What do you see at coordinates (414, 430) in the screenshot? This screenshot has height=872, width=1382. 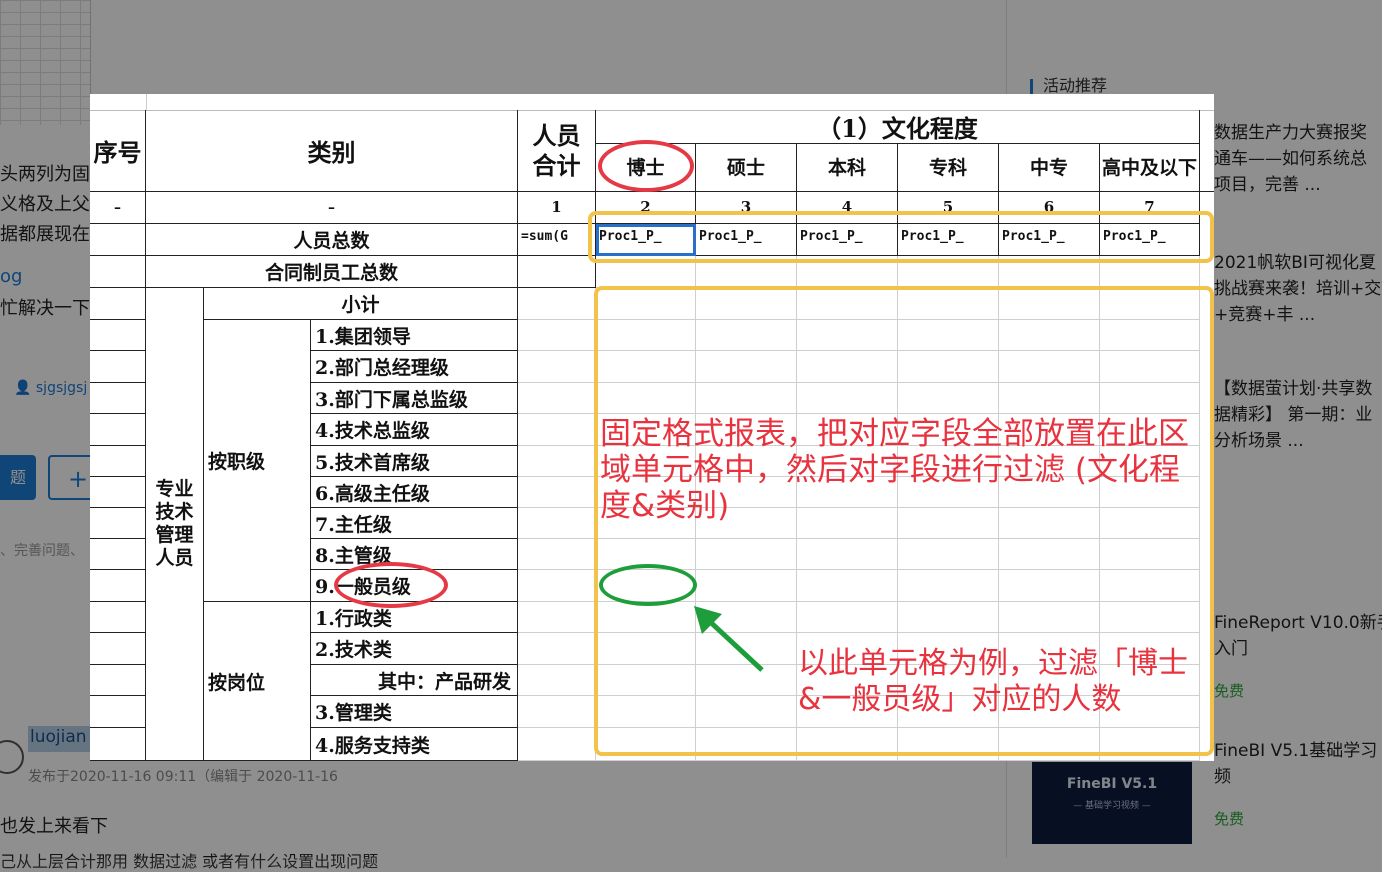 I see `category-item: 4.技术总监级` at bounding box center [414, 430].